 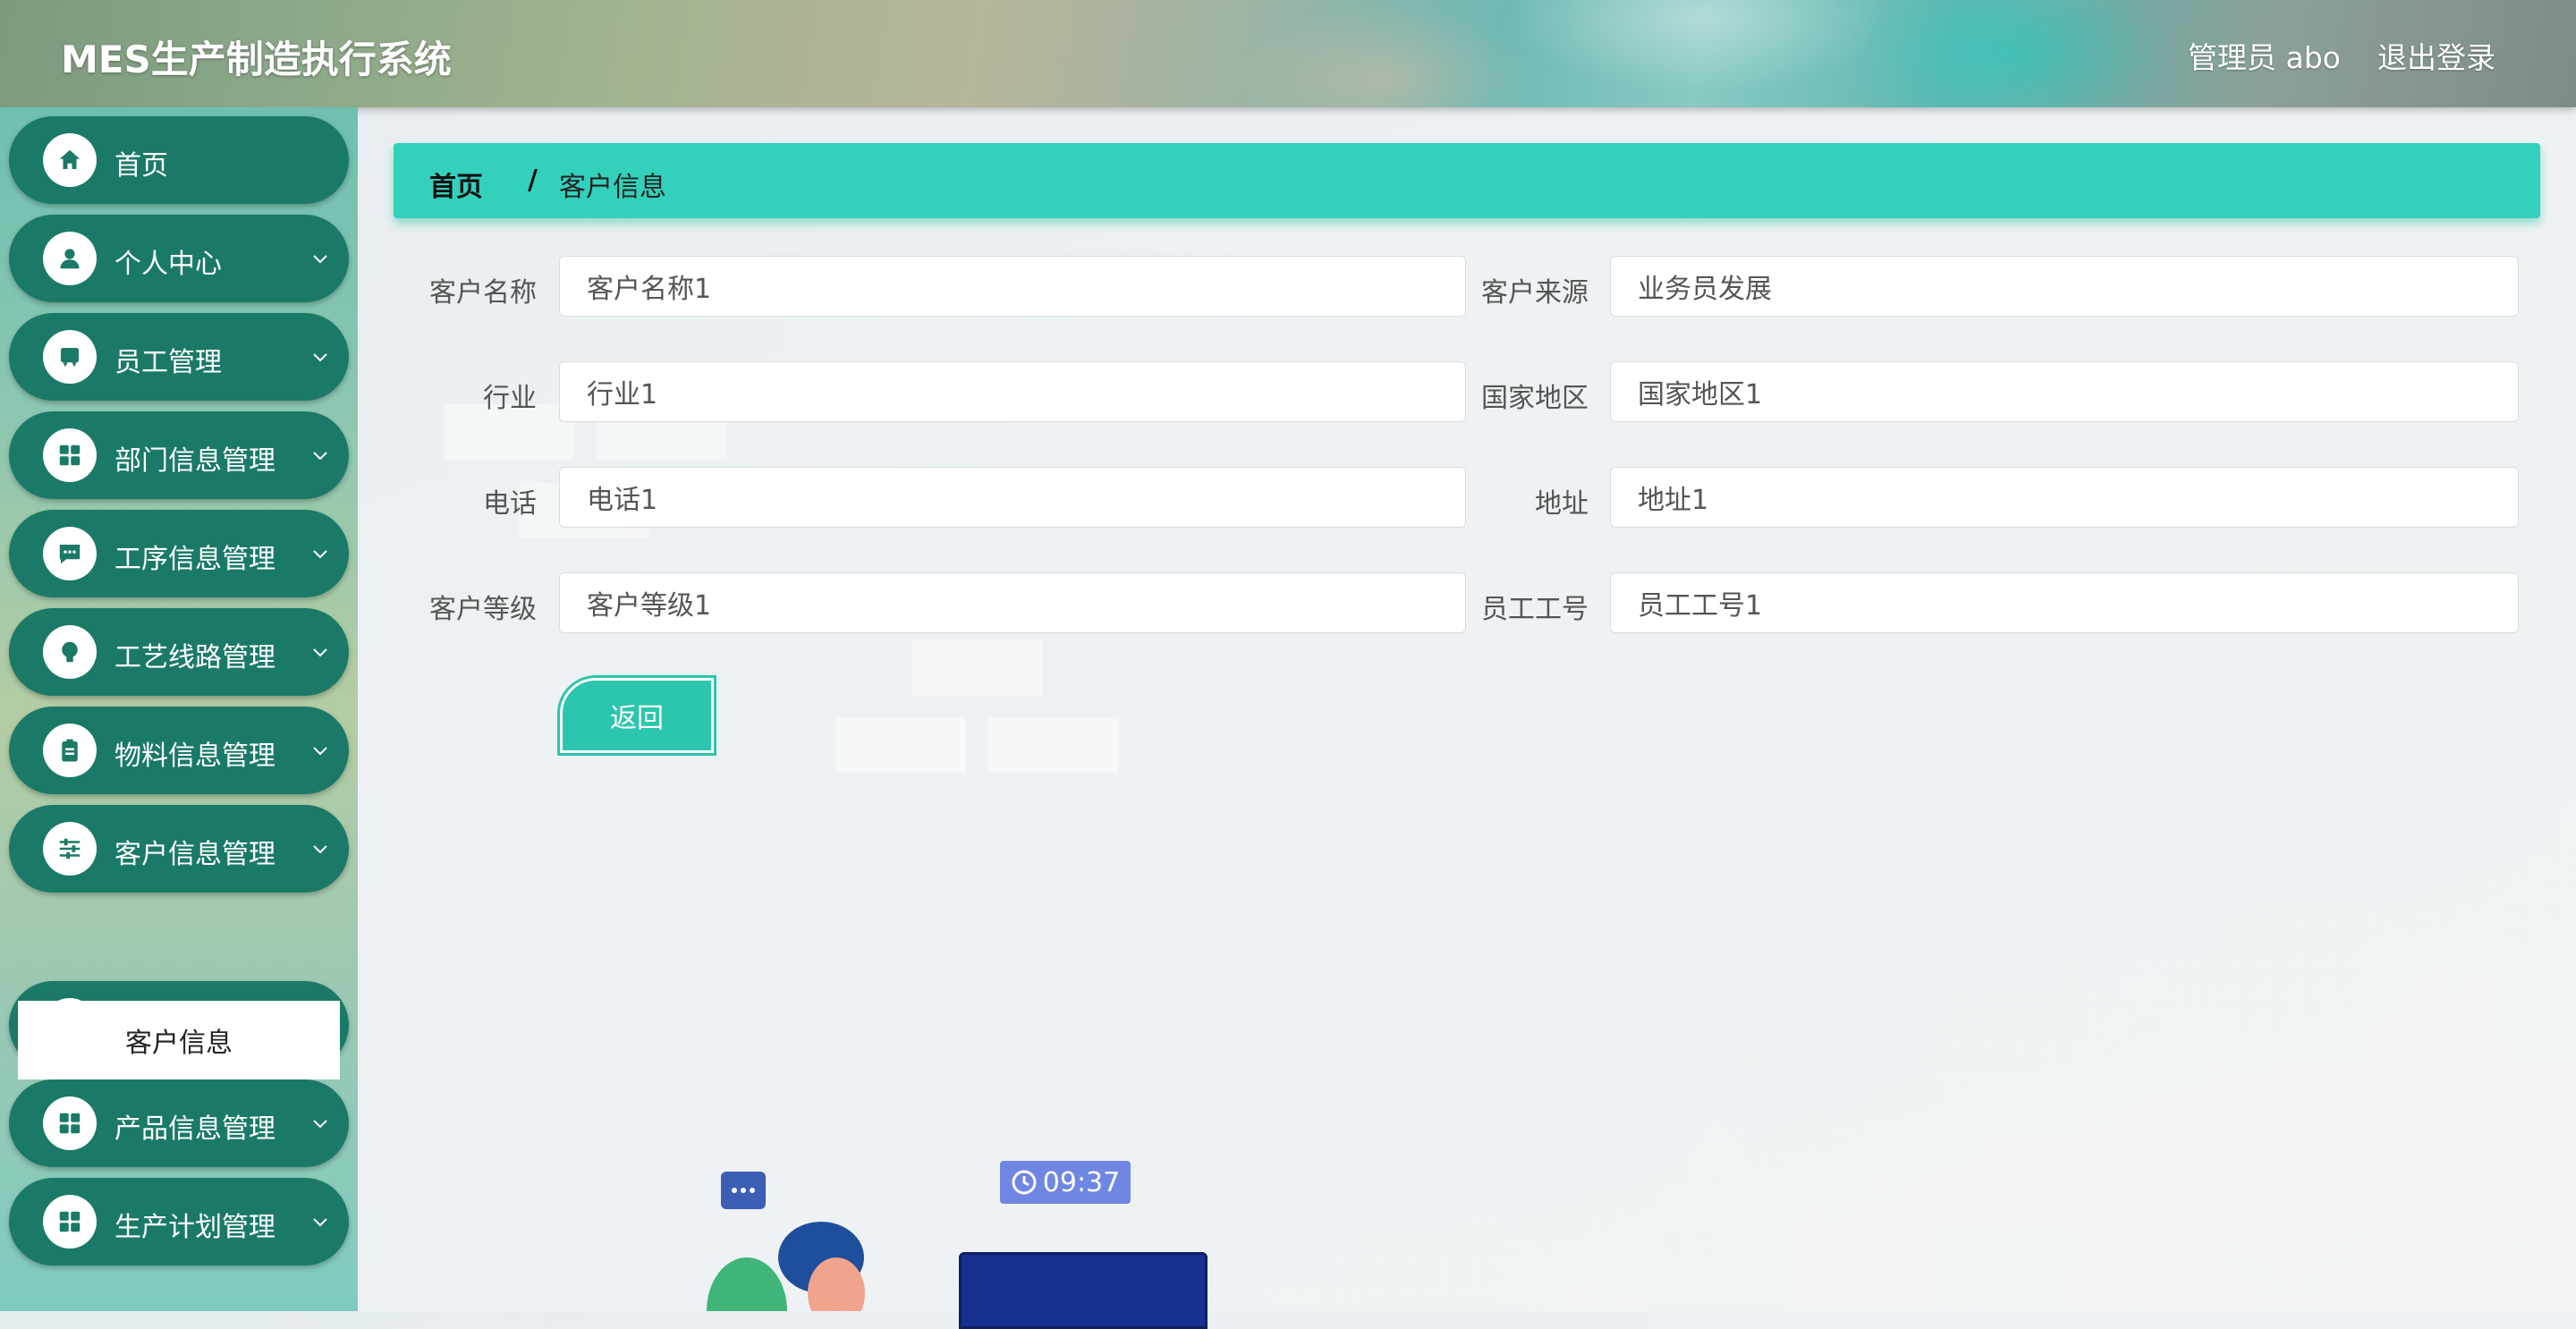 What do you see at coordinates (70, 553) in the screenshot?
I see `chat-icon` at bounding box center [70, 553].